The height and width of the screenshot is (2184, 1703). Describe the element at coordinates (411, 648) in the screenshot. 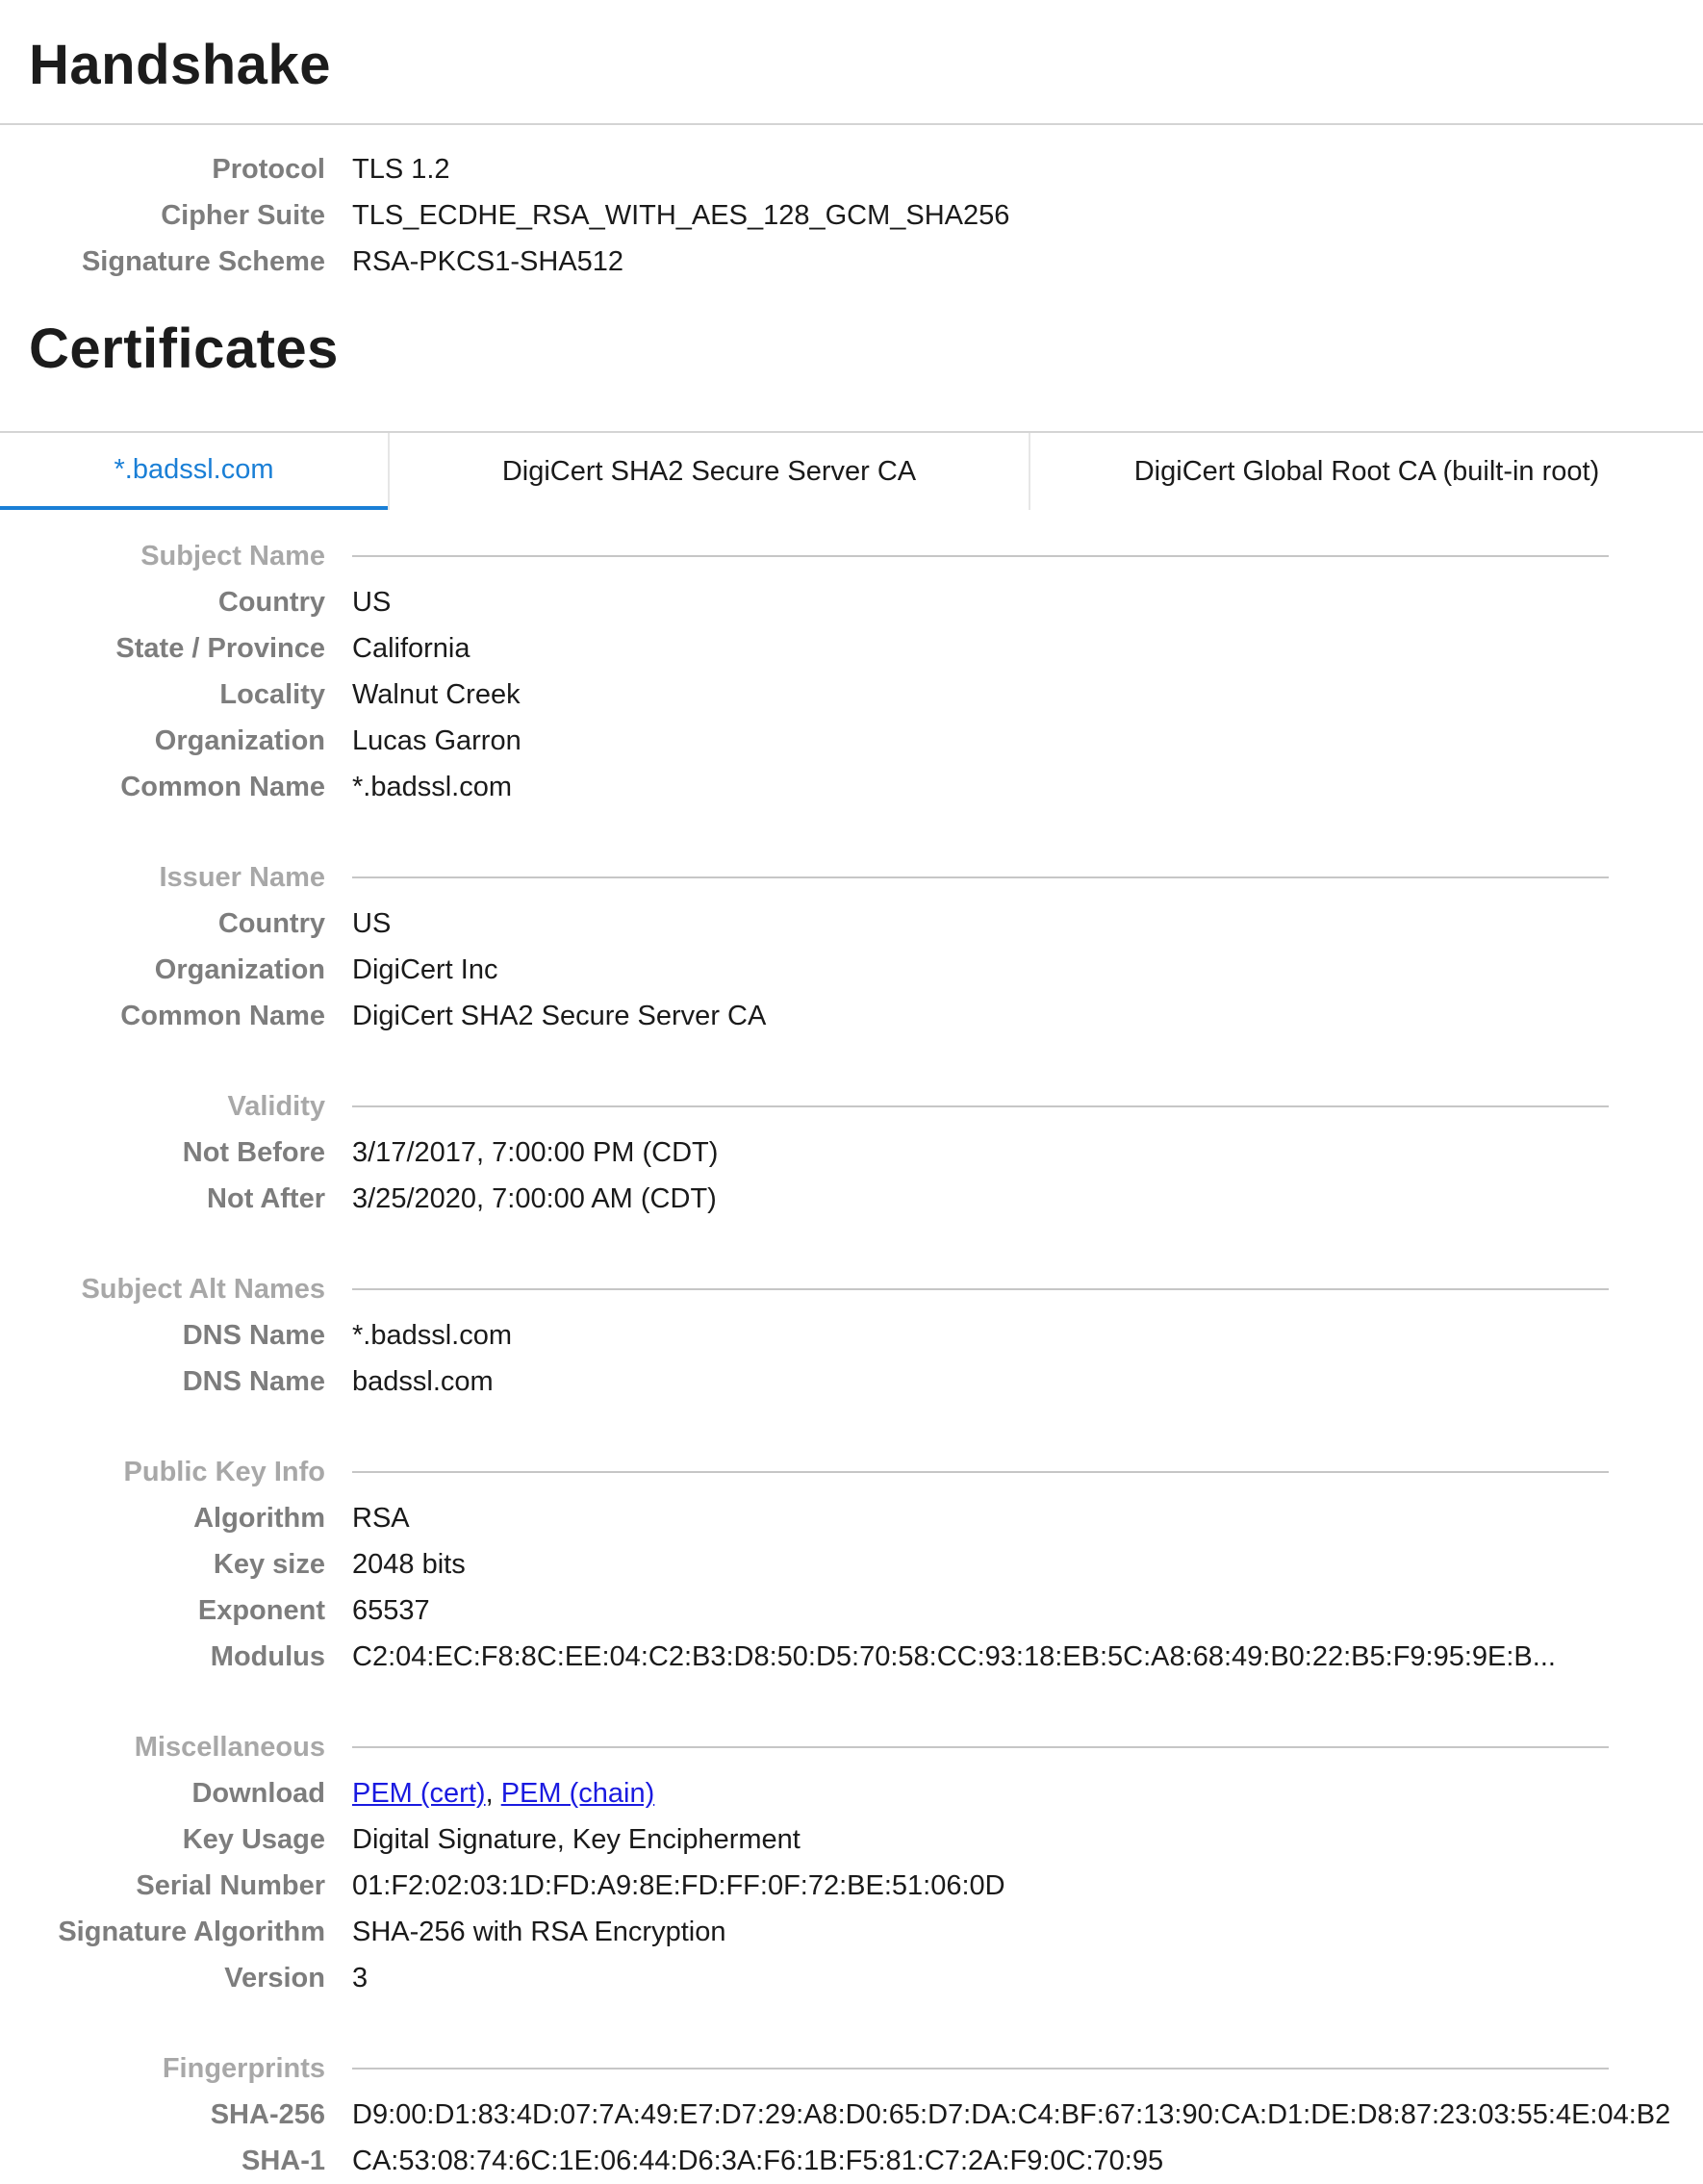

I see `row-value: California` at that location.